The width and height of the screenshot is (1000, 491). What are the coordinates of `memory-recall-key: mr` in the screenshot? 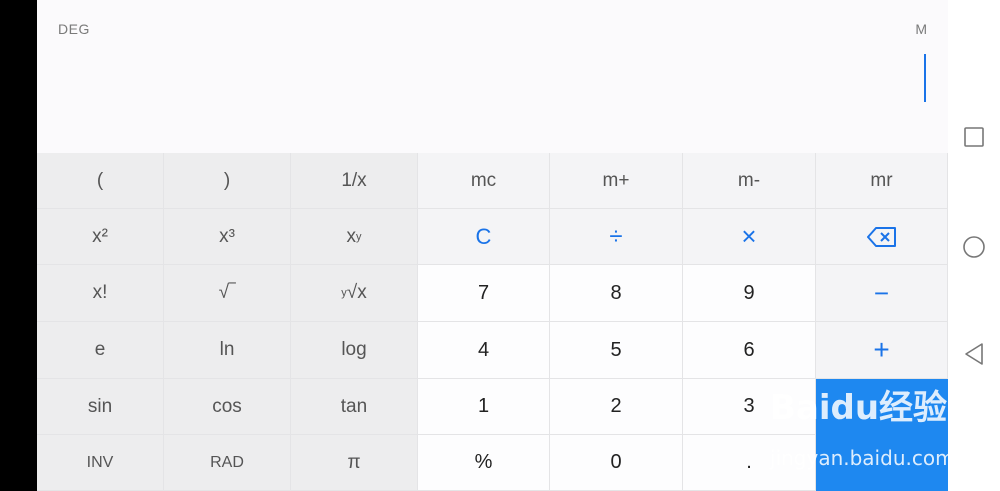 It's located at (882, 181).